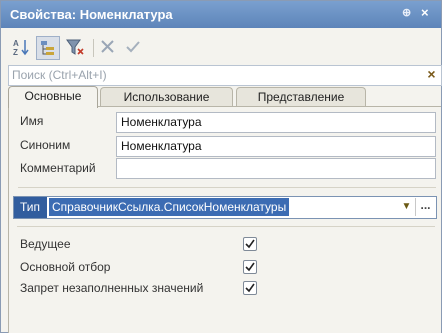 Image resolution: width=442 pixels, height=333 pixels. Describe the element at coordinates (112, 288) in the screenshot. I see `checkbox-label-deny-empty: Запрет незаполненных значений` at that location.